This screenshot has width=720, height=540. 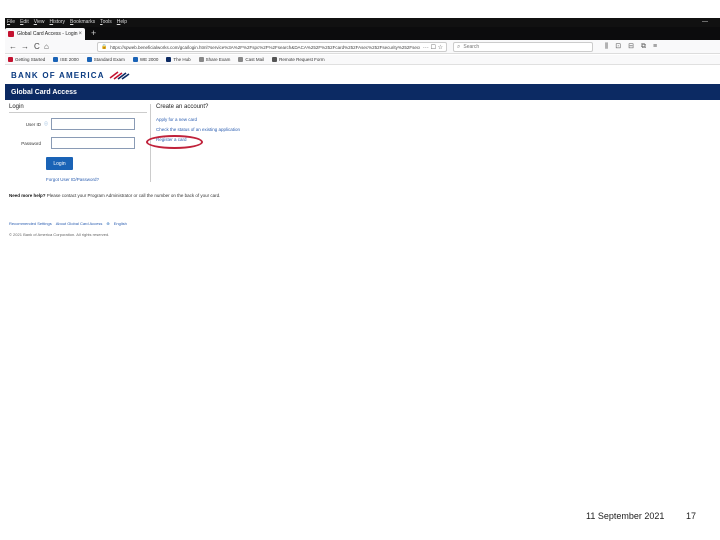 What do you see at coordinates (13, 47) in the screenshot?
I see `back-arrow-icon: ←` at bounding box center [13, 47].